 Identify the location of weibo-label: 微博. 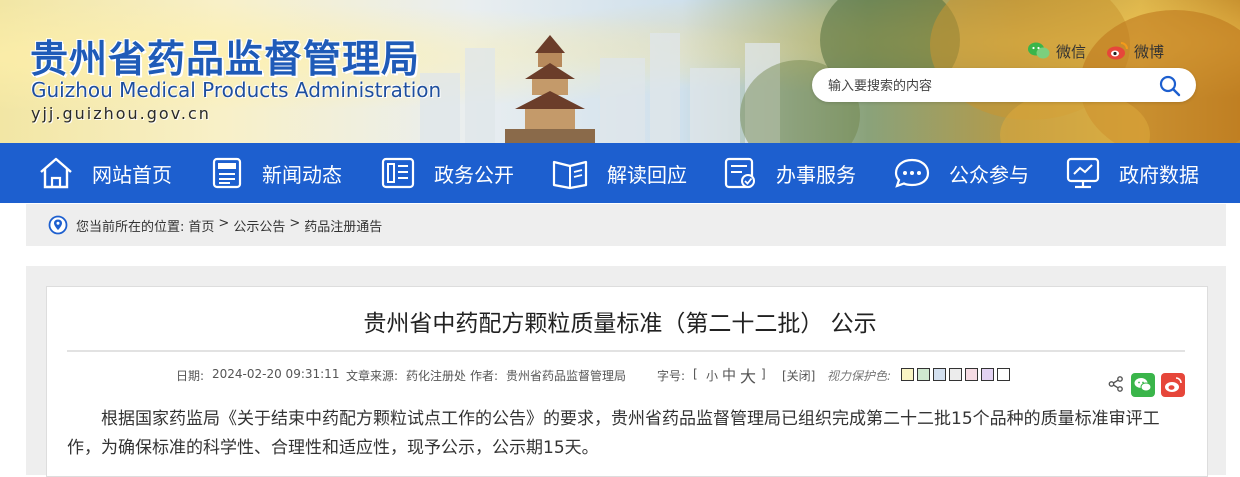
(1149, 51).